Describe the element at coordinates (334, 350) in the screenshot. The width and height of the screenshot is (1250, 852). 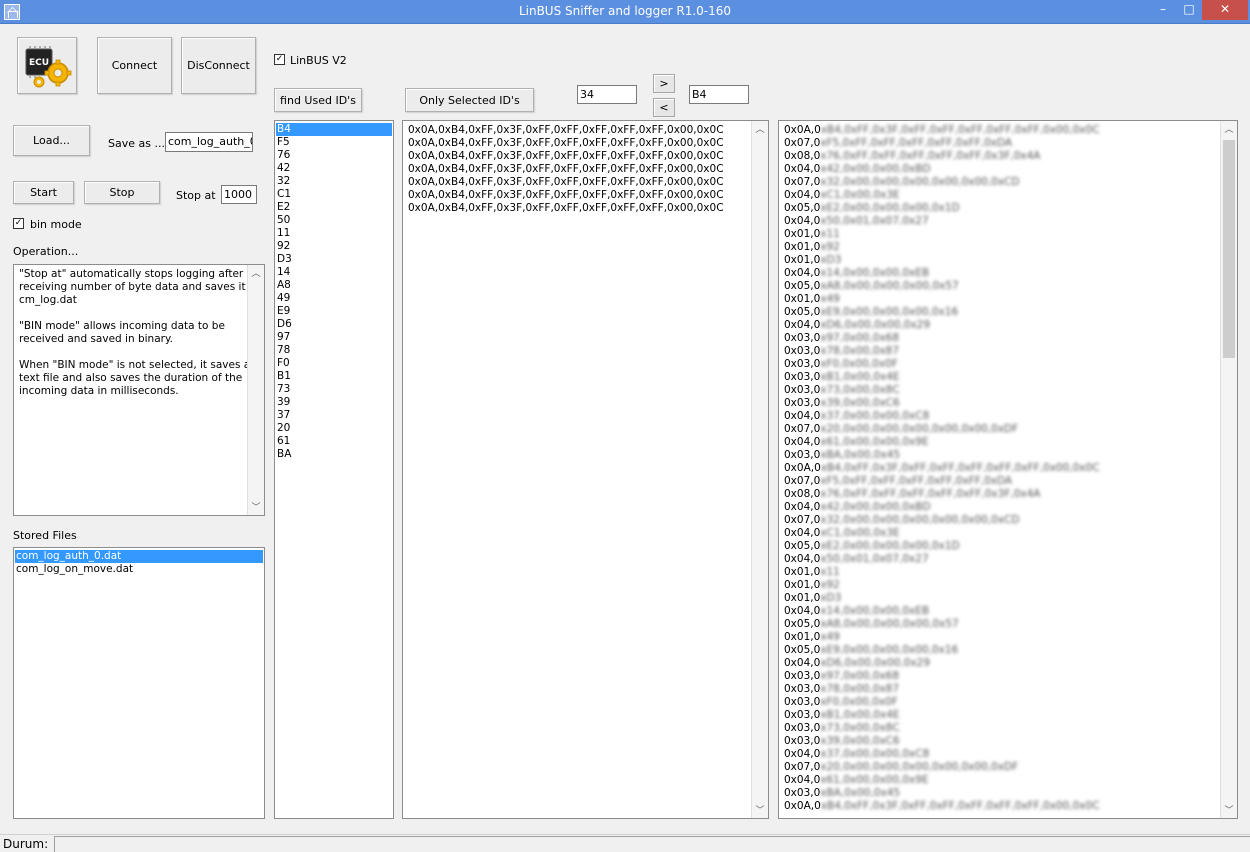
I see `id-list-item: 78` at that location.